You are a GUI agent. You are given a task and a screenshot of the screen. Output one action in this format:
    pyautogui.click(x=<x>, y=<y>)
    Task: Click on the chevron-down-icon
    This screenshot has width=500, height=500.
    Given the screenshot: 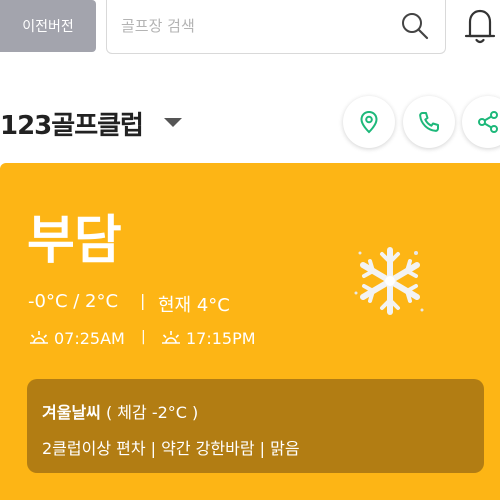 What is the action you would take?
    pyautogui.click(x=173, y=122)
    